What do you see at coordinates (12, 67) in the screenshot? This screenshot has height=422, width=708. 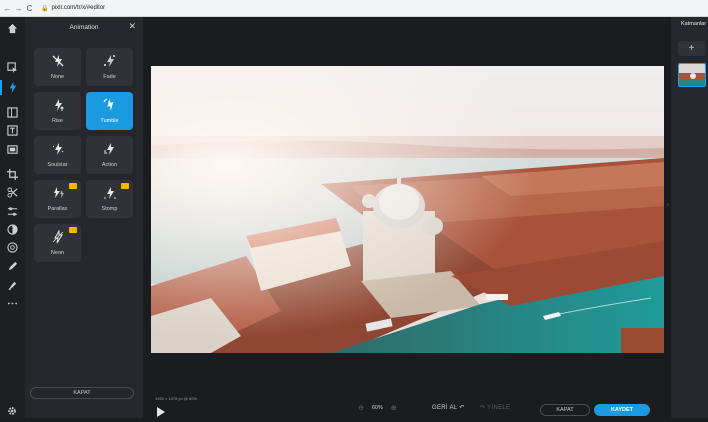 I see `arrange-icon` at bounding box center [12, 67].